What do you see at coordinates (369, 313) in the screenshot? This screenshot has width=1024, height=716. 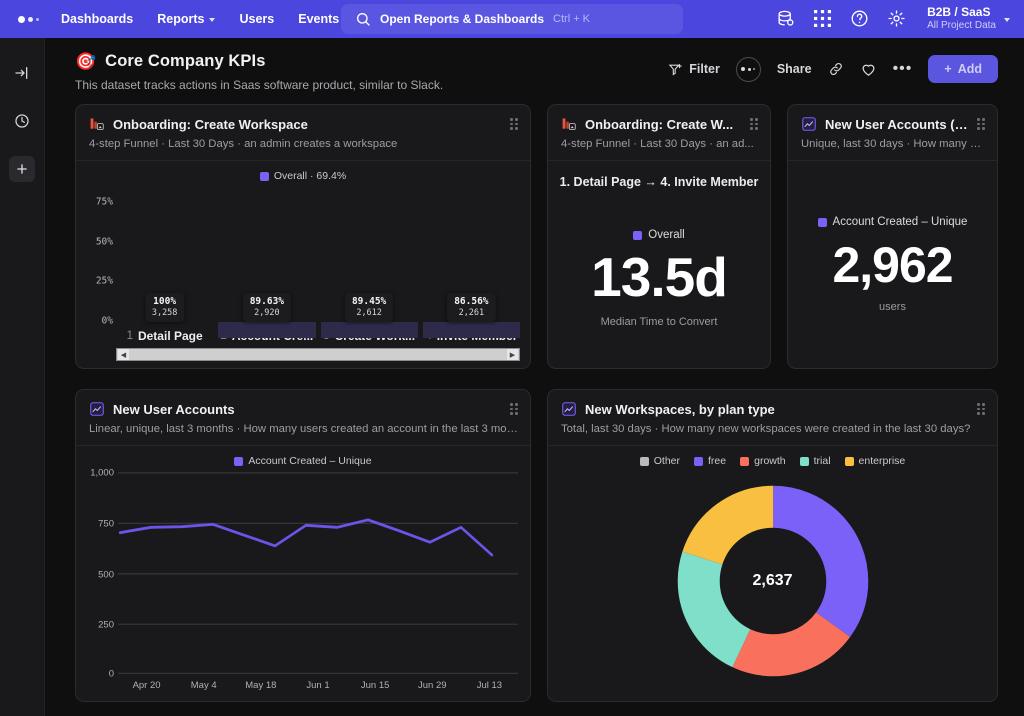 I see `tooltip-value: 2,612` at bounding box center [369, 313].